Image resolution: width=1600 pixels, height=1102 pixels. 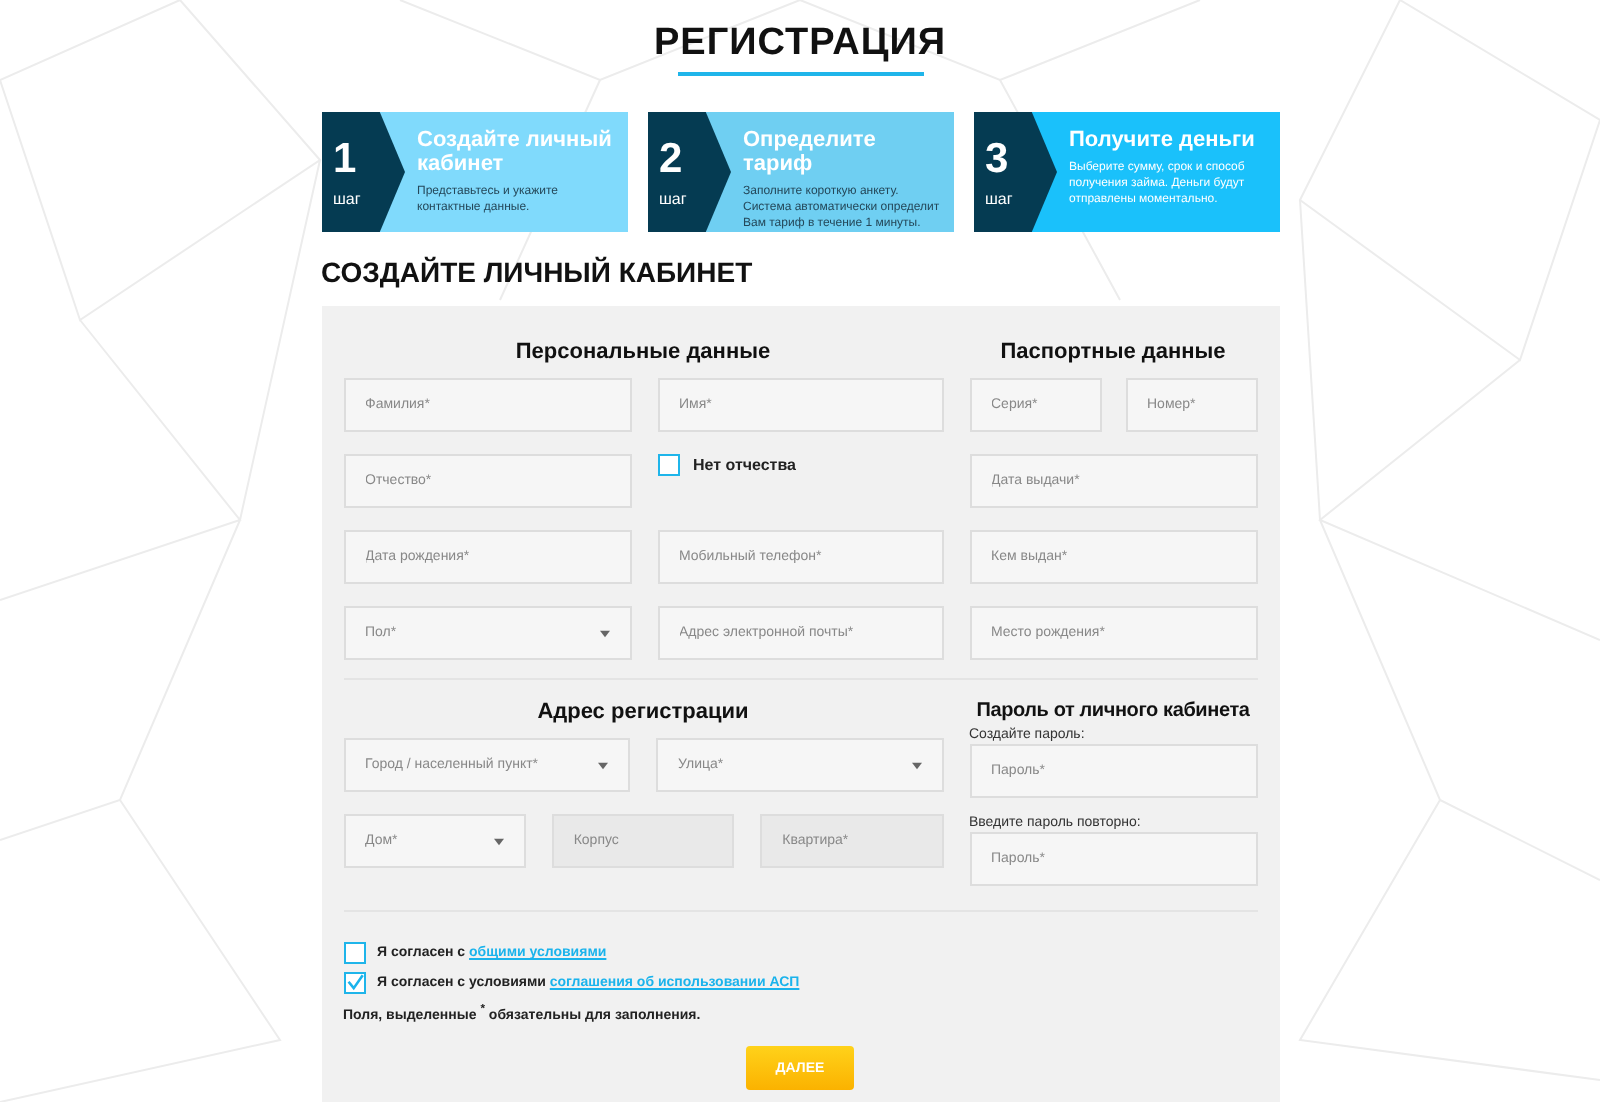 What do you see at coordinates (998, 159) in the screenshot?
I see `step-number: 3` at bounding box center [998, 159].